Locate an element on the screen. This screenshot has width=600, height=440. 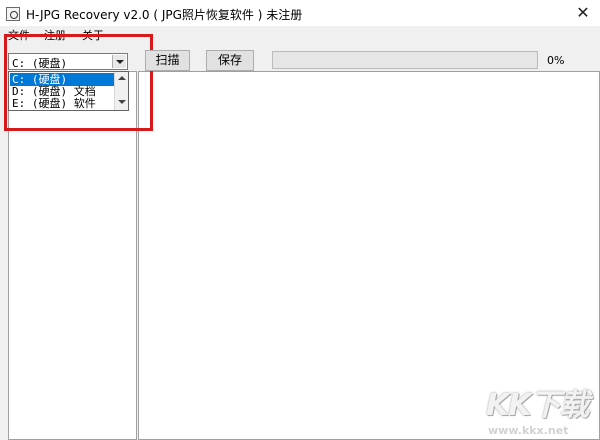
drive-option-e: E: (硬盘) 软件 is located at coordinates (63, 103).